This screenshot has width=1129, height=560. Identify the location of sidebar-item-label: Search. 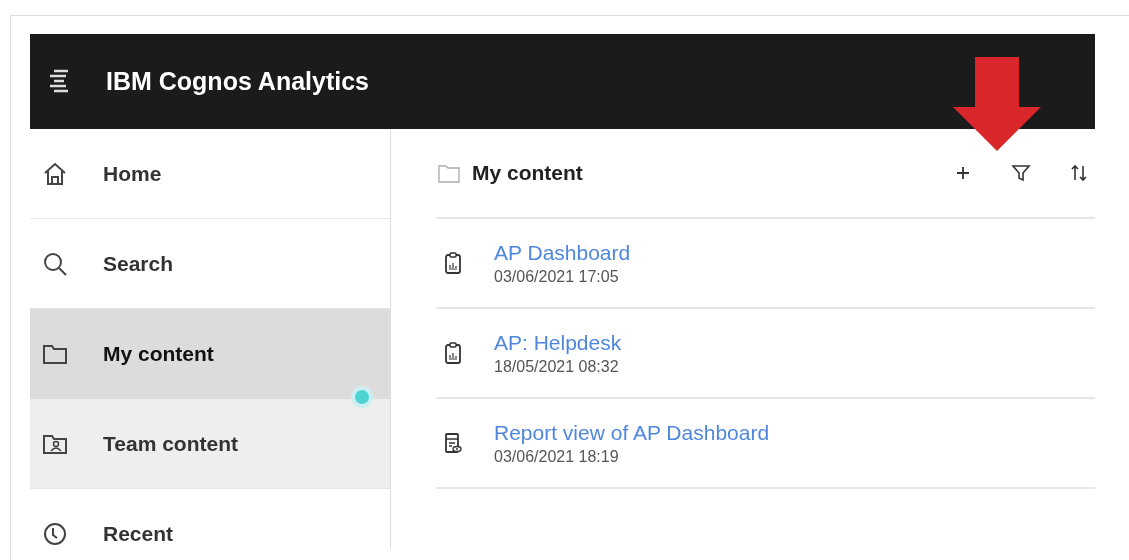
(138, 263).